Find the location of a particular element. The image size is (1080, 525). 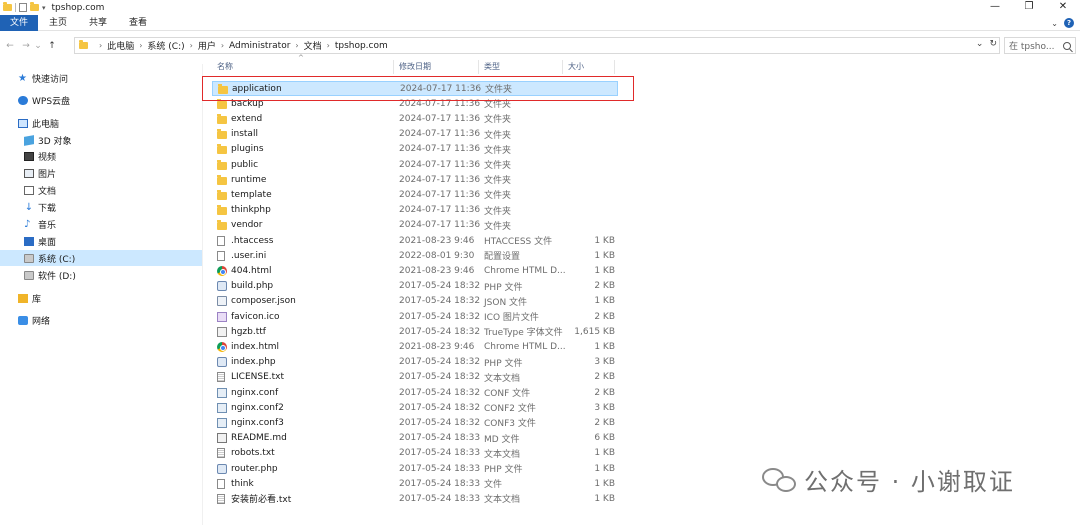

expand-ribbon-icon: ⌄ is located at coordinates (1054, 23).